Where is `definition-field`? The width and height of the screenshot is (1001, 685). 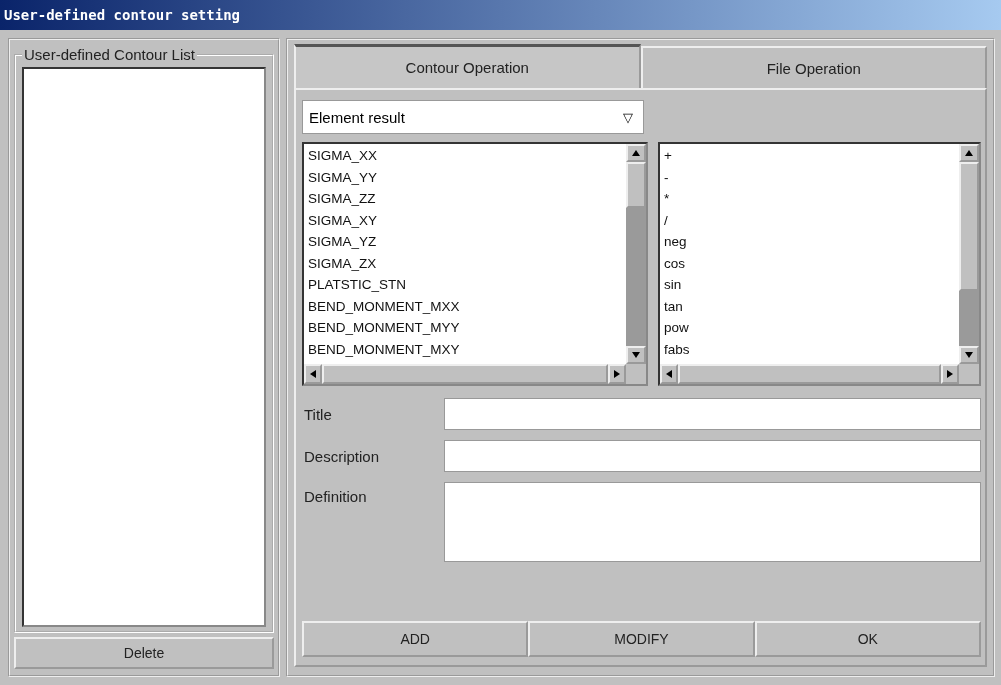 definition-field is located at coordinates (712, 522).